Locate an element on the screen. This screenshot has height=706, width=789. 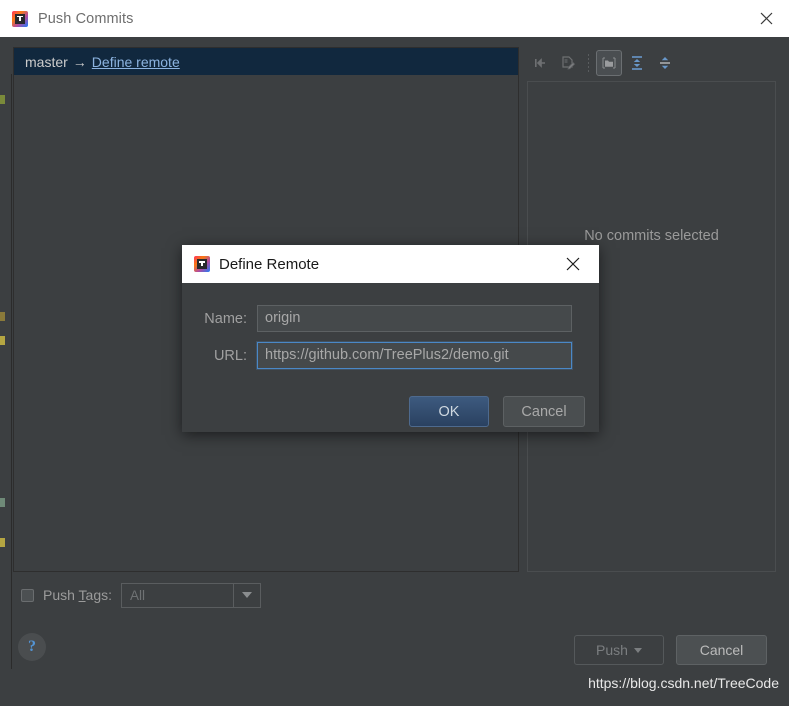
url-input: https://github.com/TreePlus2/demo.git is located at coordinates (414, 355).